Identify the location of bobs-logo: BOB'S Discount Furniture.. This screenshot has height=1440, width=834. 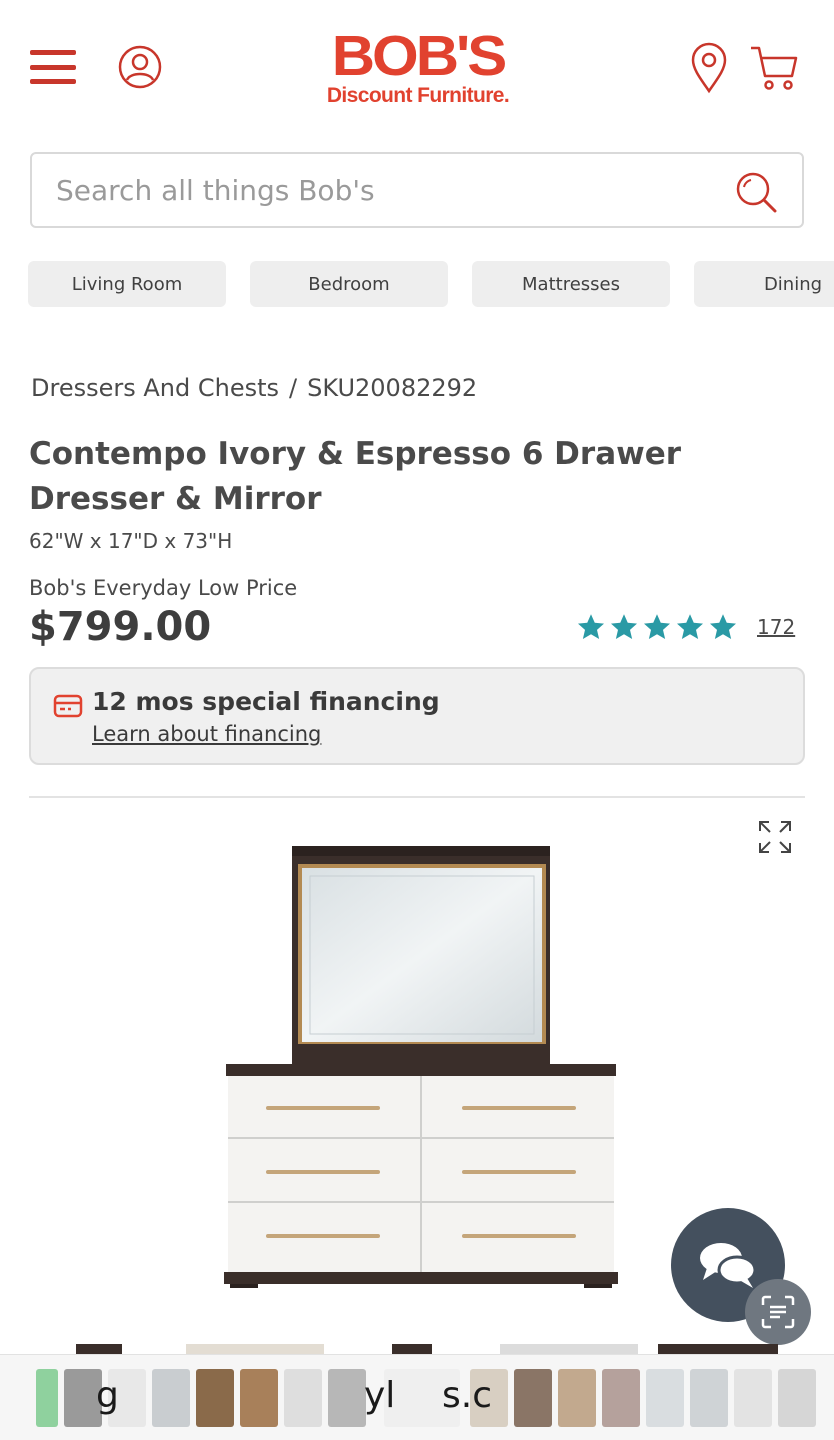
(418, 68).